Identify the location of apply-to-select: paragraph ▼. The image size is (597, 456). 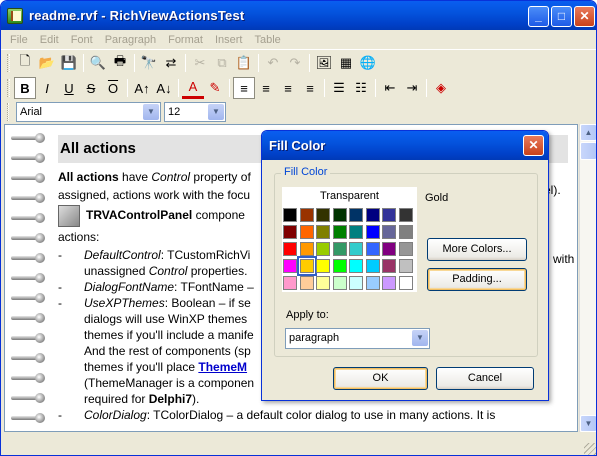
(357, 338).